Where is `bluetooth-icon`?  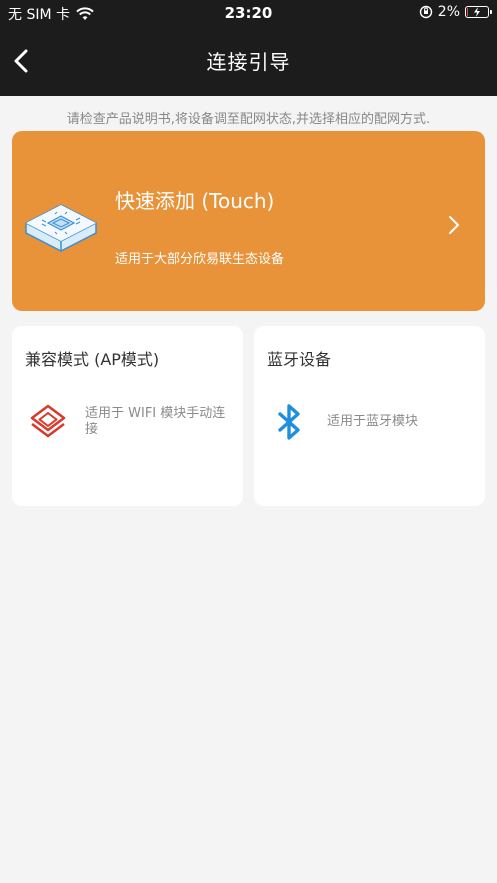
bluetooth-icon is located at coordinates (289, 422).